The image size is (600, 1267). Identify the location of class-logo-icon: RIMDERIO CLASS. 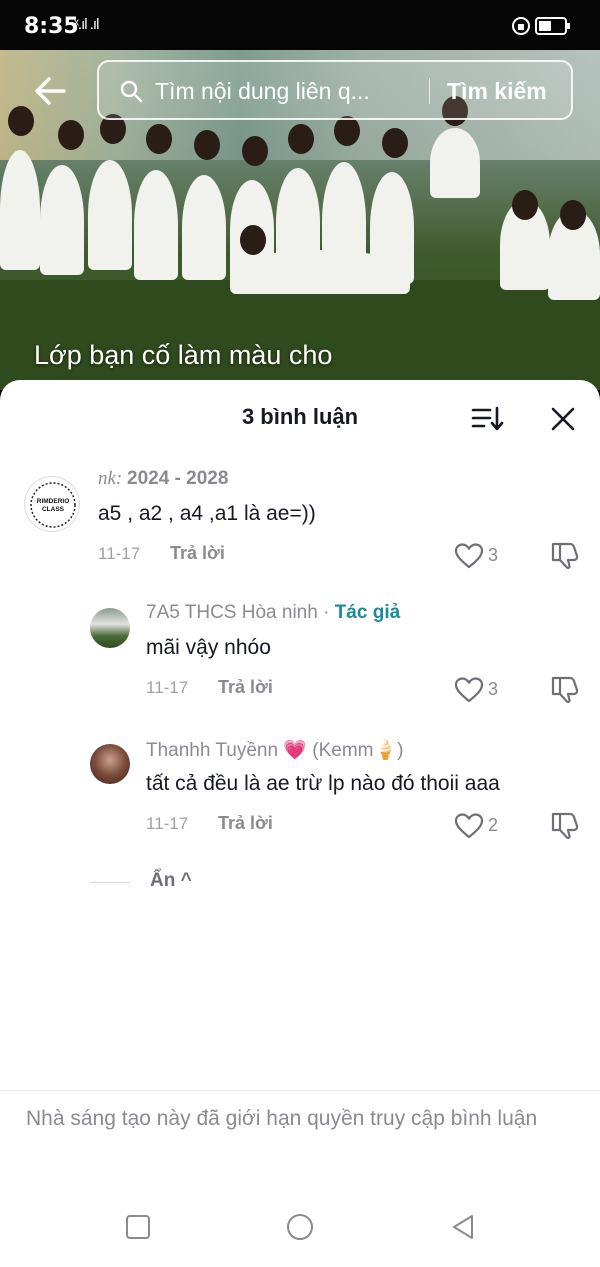
(53, 505).